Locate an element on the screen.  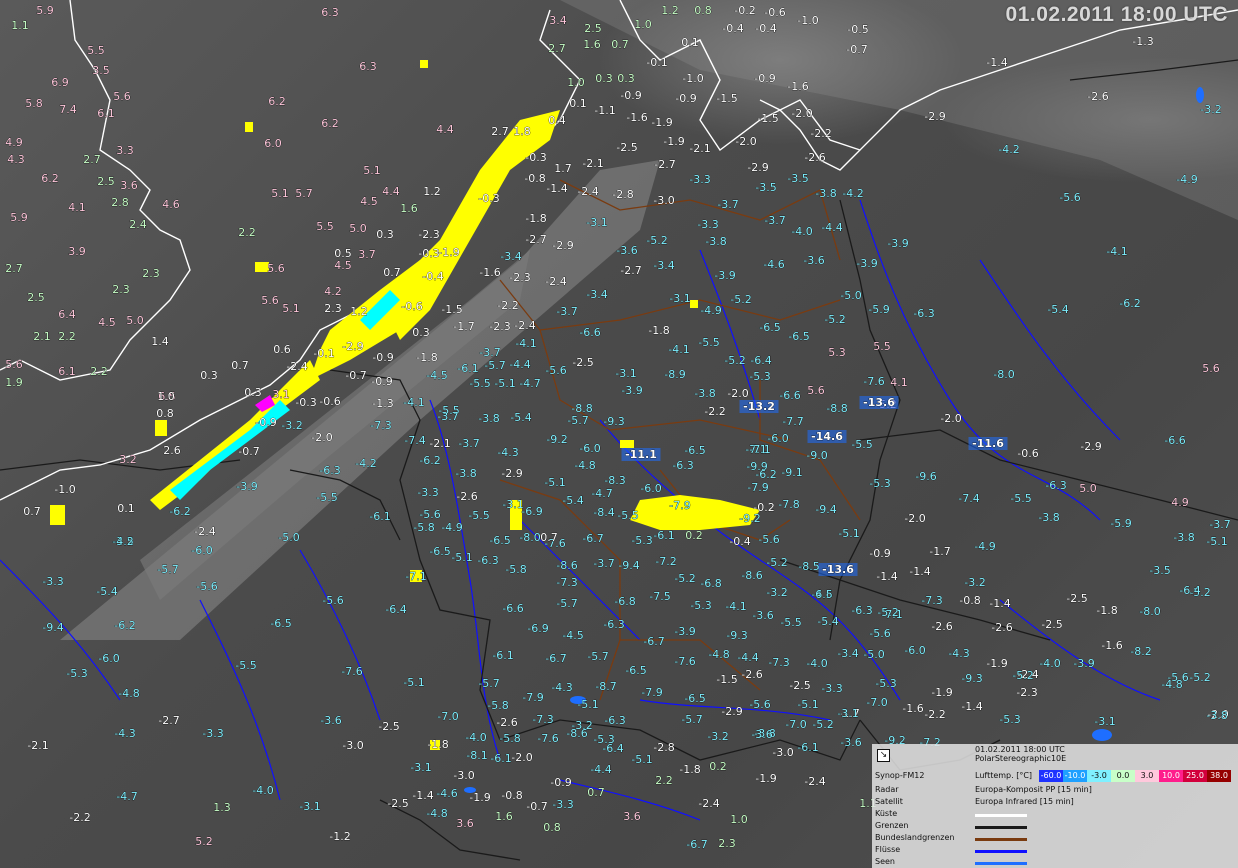
station-temperature: 2.4 is located at coordinates (138, 224).